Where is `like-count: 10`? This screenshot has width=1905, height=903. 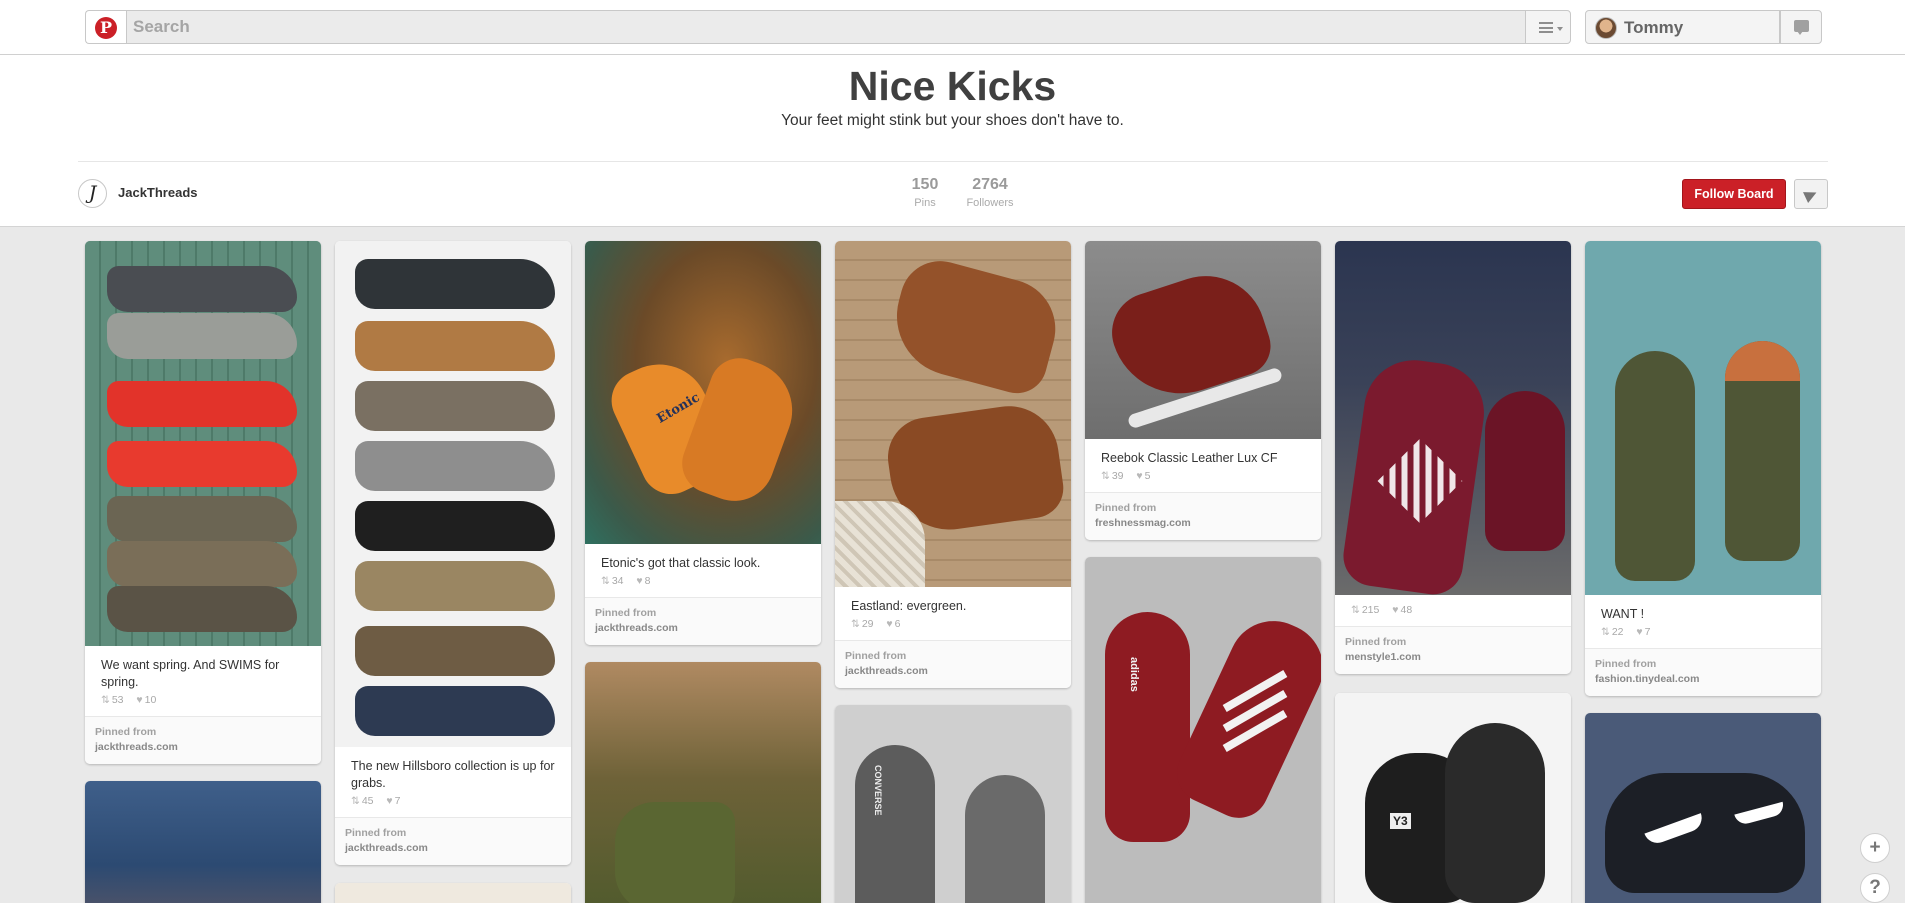 like-count: 10 is located at coordinates (150, 700).